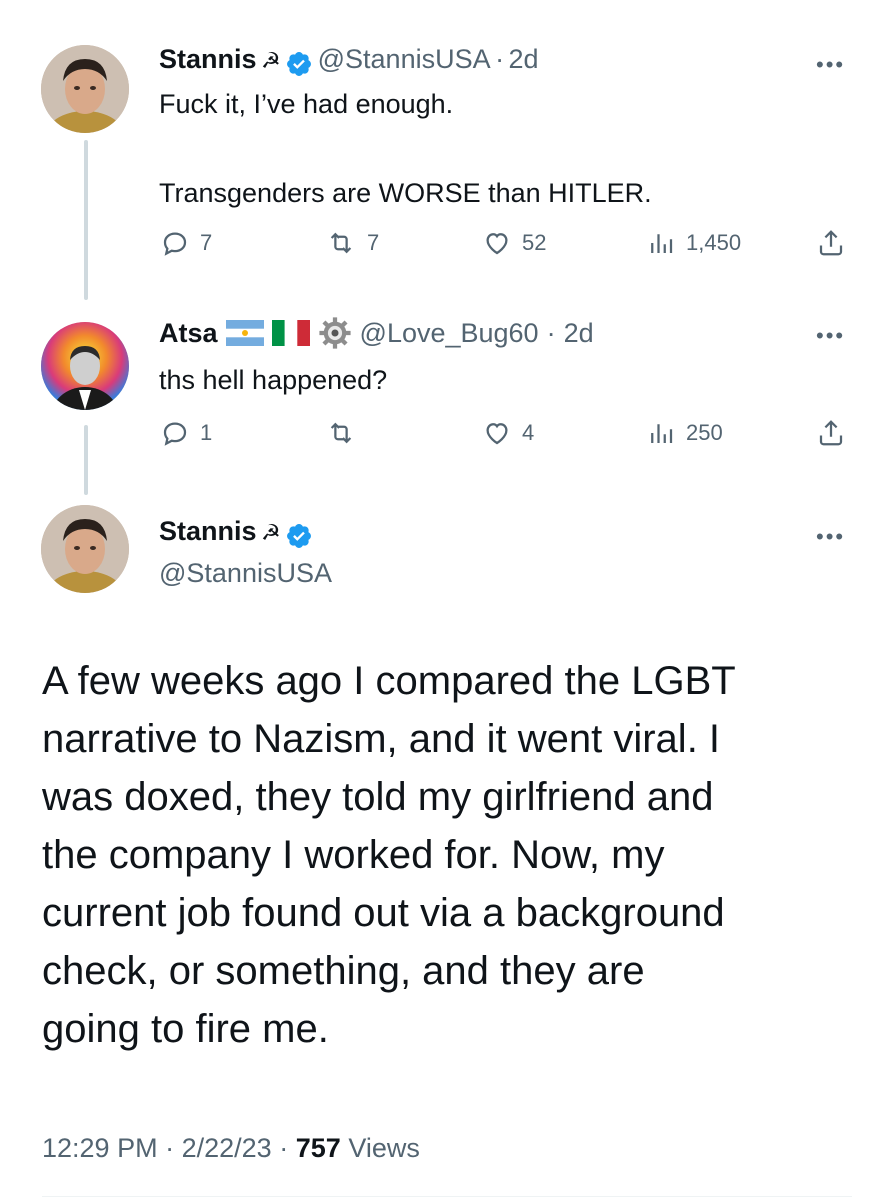 The height and width of the screenshot is (1200, 893). Describe the element at coordinates (383, 913) in the screenshot. I see `text-line: current job found out via a background` at that location.